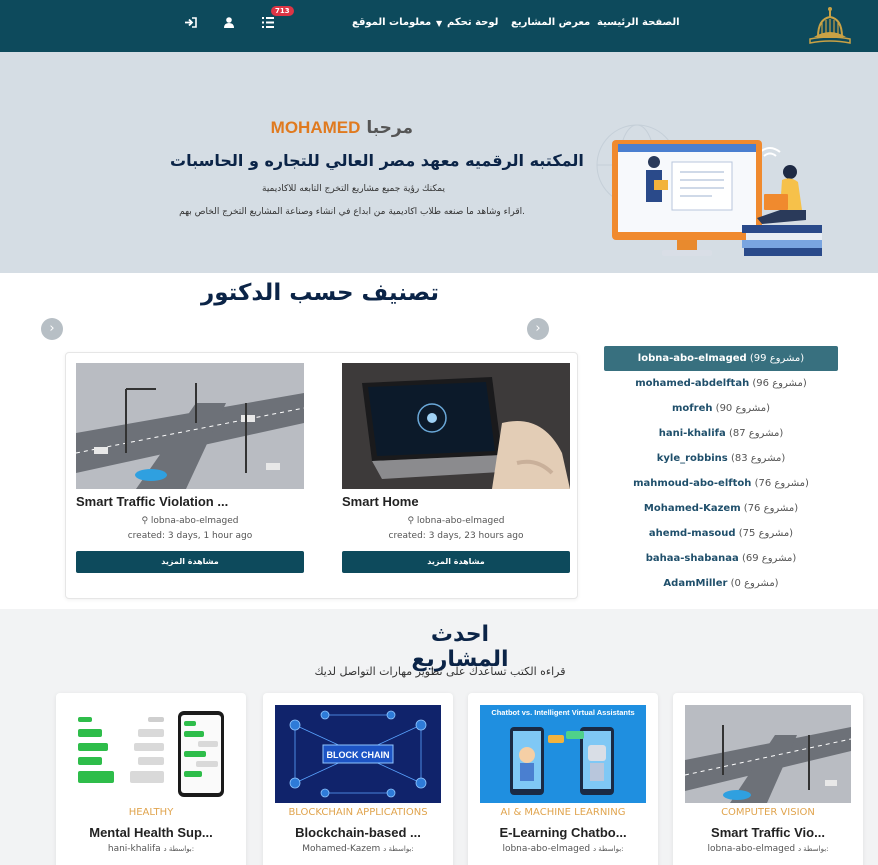 The height and width of the screenshot is (865, 878). What do you see at coordinates (692, 483) in the screenshot?
I see `doctor-name: mahmoud-abo-elftoh` at bounding box center [692, 483].